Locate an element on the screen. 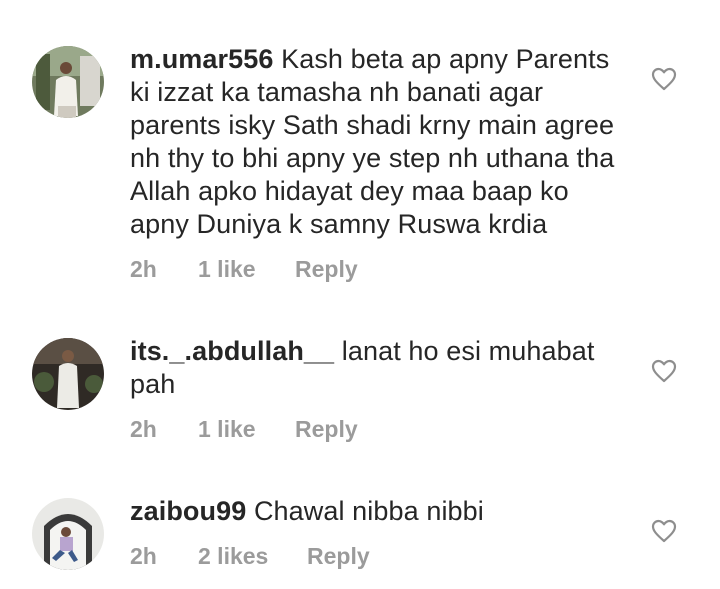 Image resolution: width=720 pixels, height=589 pixels. username-link: m.umar556 is located at coordinates (201, 59).